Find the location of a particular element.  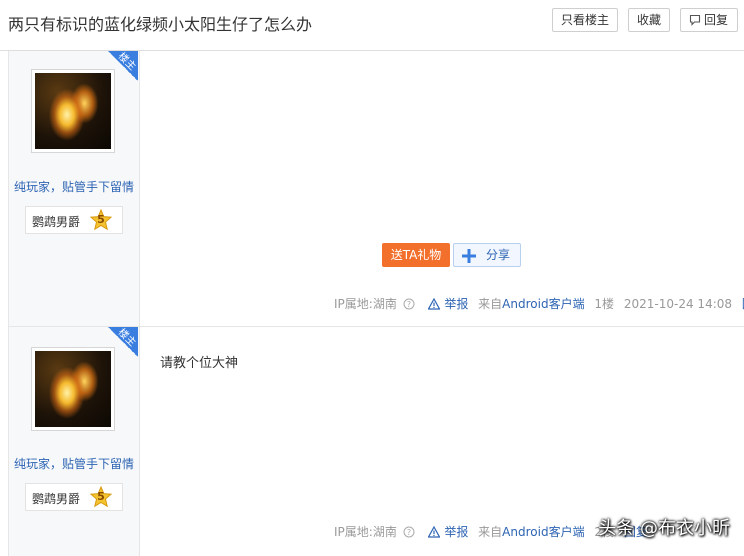

reply-thread-label: 回复 is located at coordinates (716, 20).